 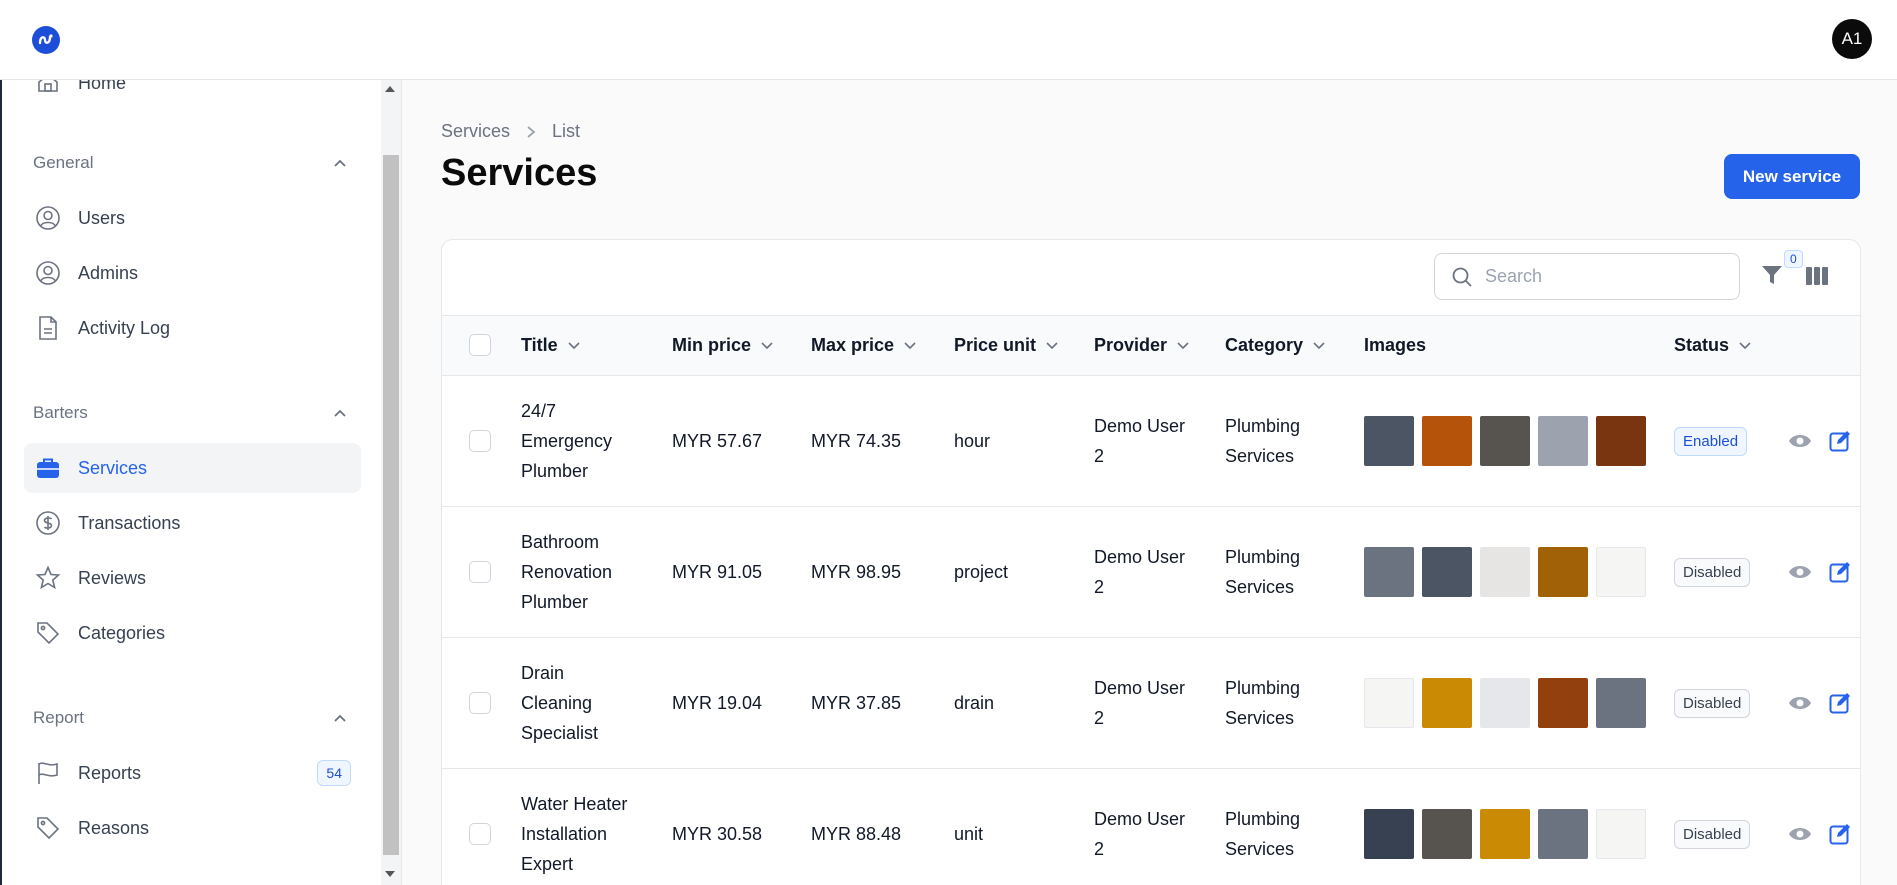 I want to click on group-label-general: General, so click(x=63, y=162).